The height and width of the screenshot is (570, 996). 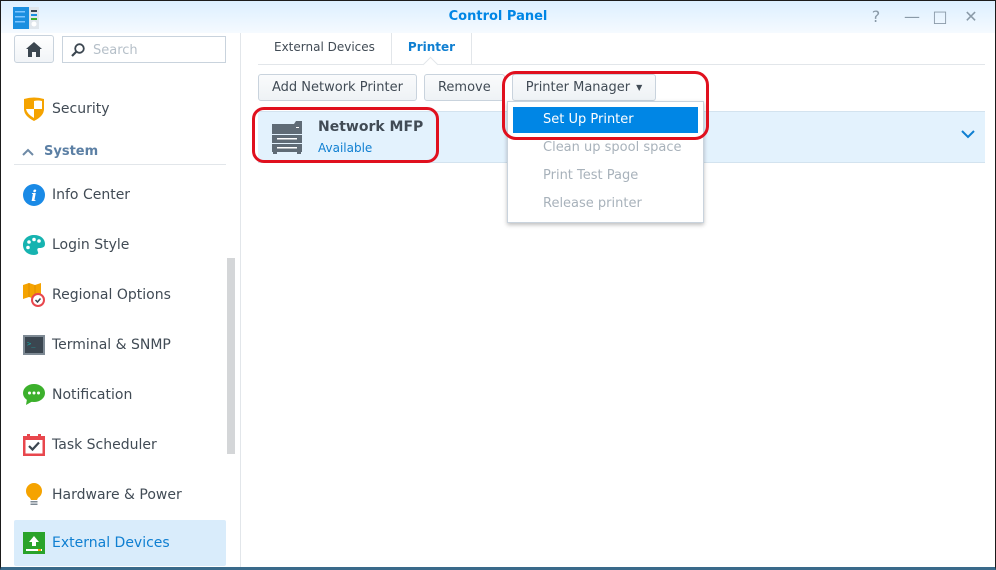 I want to click on tab-printer: Printer, so click(x=432, y=48).